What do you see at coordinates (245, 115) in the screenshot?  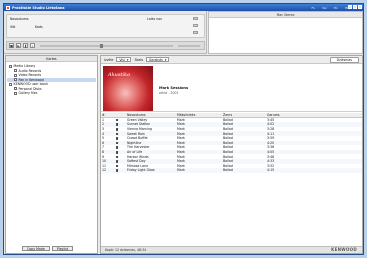 I see `column-header: Žanrs` at bounding box center [245, 115].